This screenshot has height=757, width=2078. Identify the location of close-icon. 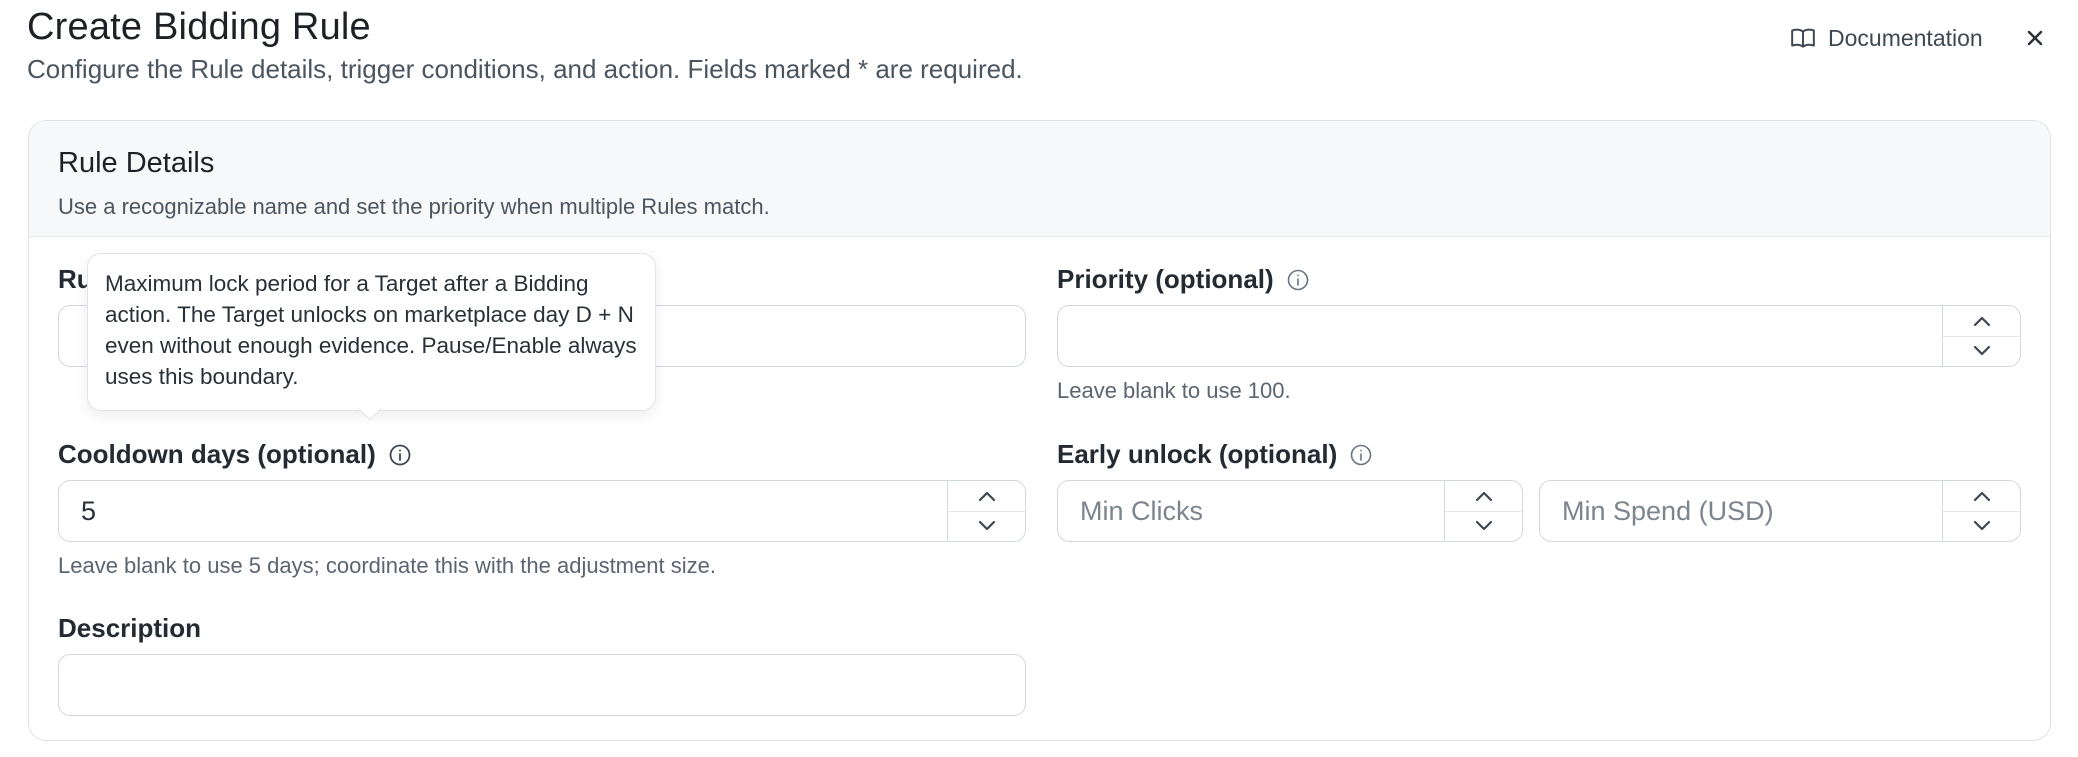
(2035, 38).